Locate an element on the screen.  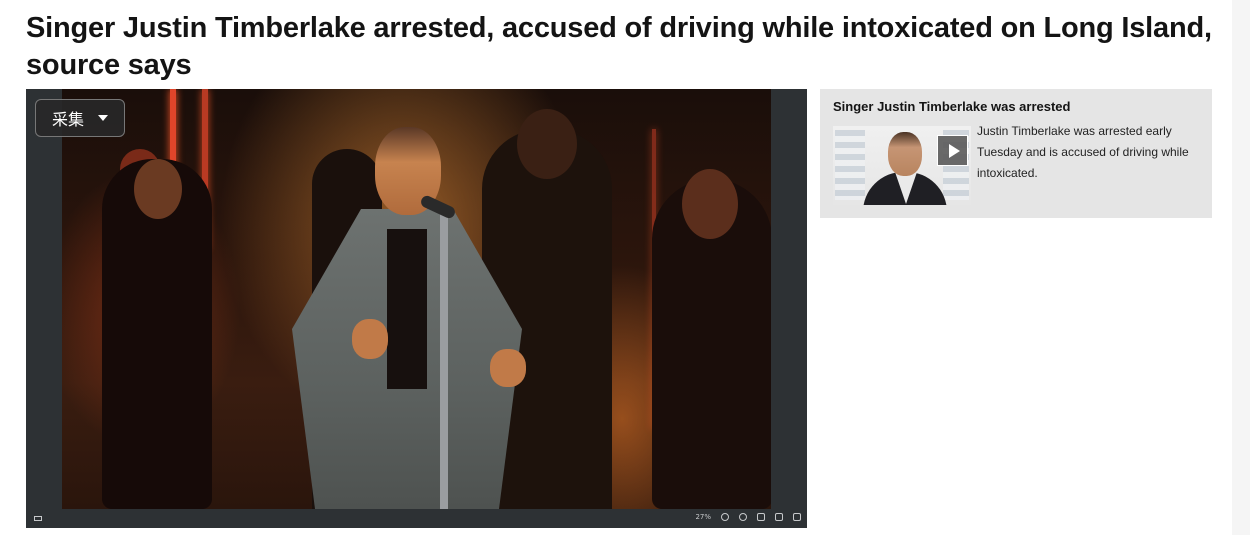
fit-icon is located at coordinates (761, 517).